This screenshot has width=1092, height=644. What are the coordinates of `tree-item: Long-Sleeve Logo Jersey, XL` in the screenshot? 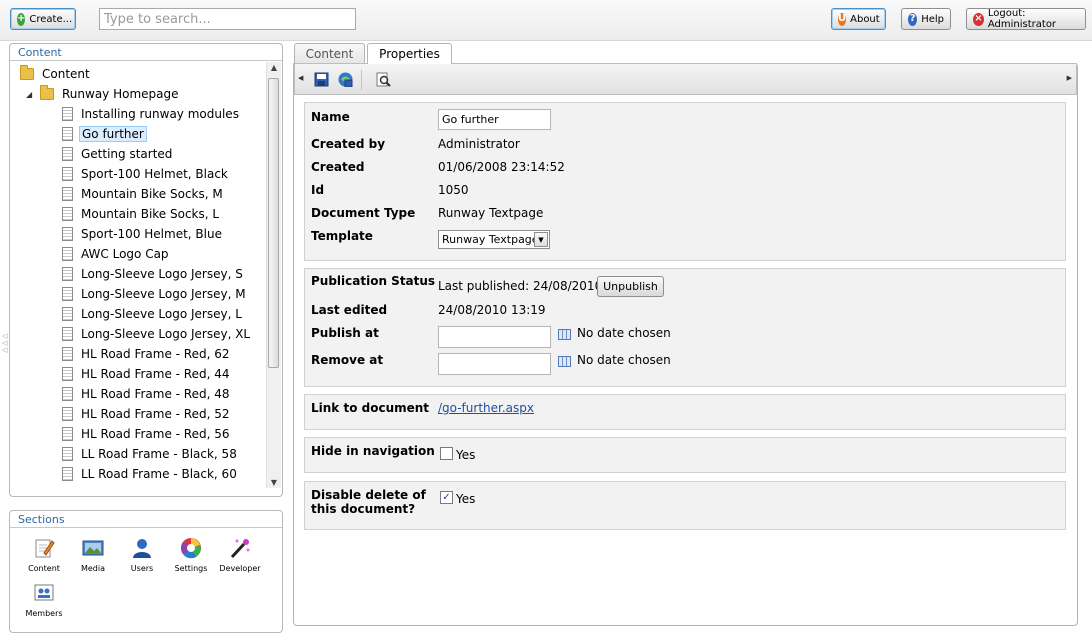 It's located at (157, 334).